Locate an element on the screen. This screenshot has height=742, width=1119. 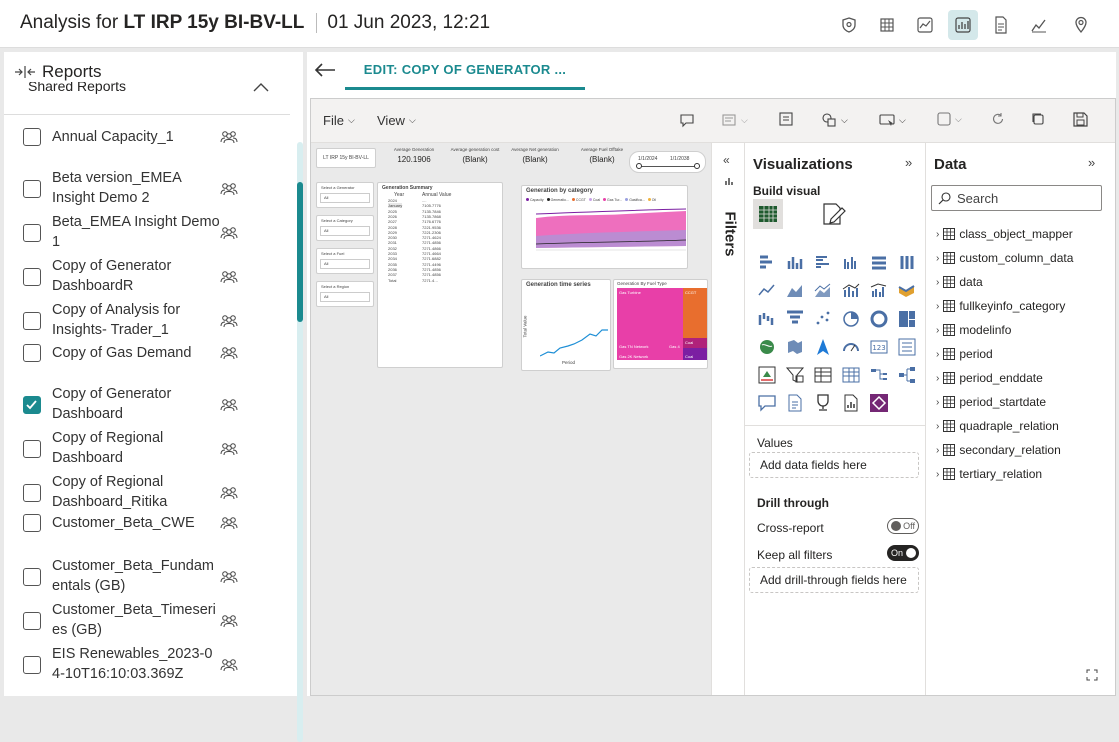
slicer-dropdown: Select a Generator All is located at coordinates (345, 195).